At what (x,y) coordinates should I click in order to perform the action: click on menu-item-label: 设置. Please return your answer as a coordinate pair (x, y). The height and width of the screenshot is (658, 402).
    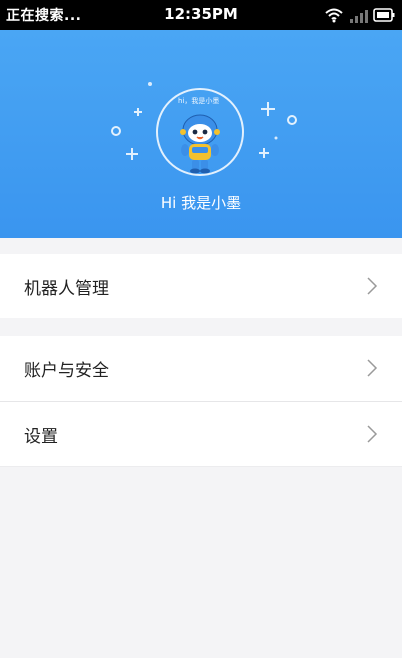
    Looking at the image, I should click on (41, 437).